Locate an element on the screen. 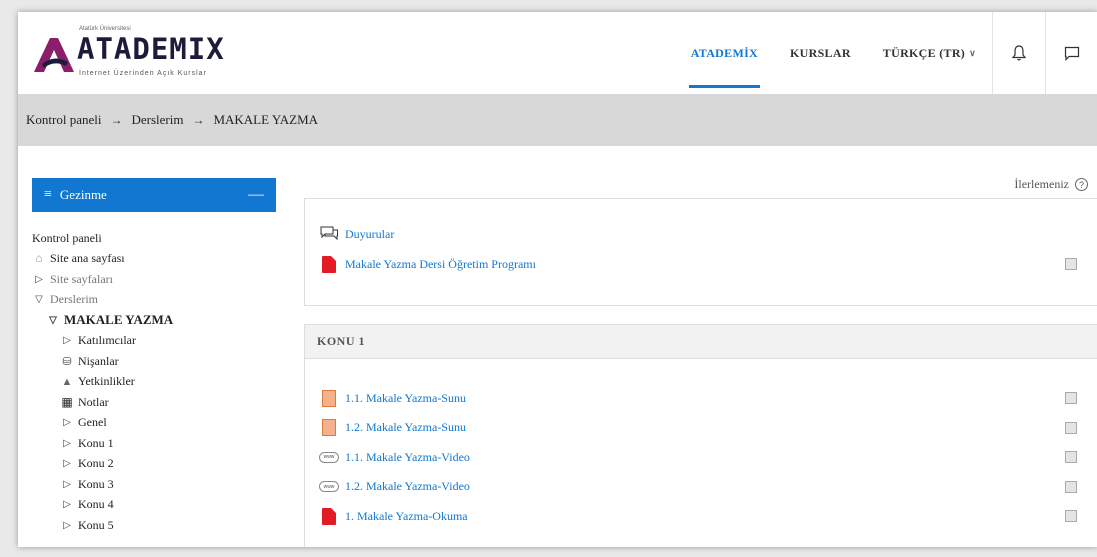 Image resolution: width=1097 pixels, height=557 pixels. competency-icon: ▲ is located at coordinates (67, 381).